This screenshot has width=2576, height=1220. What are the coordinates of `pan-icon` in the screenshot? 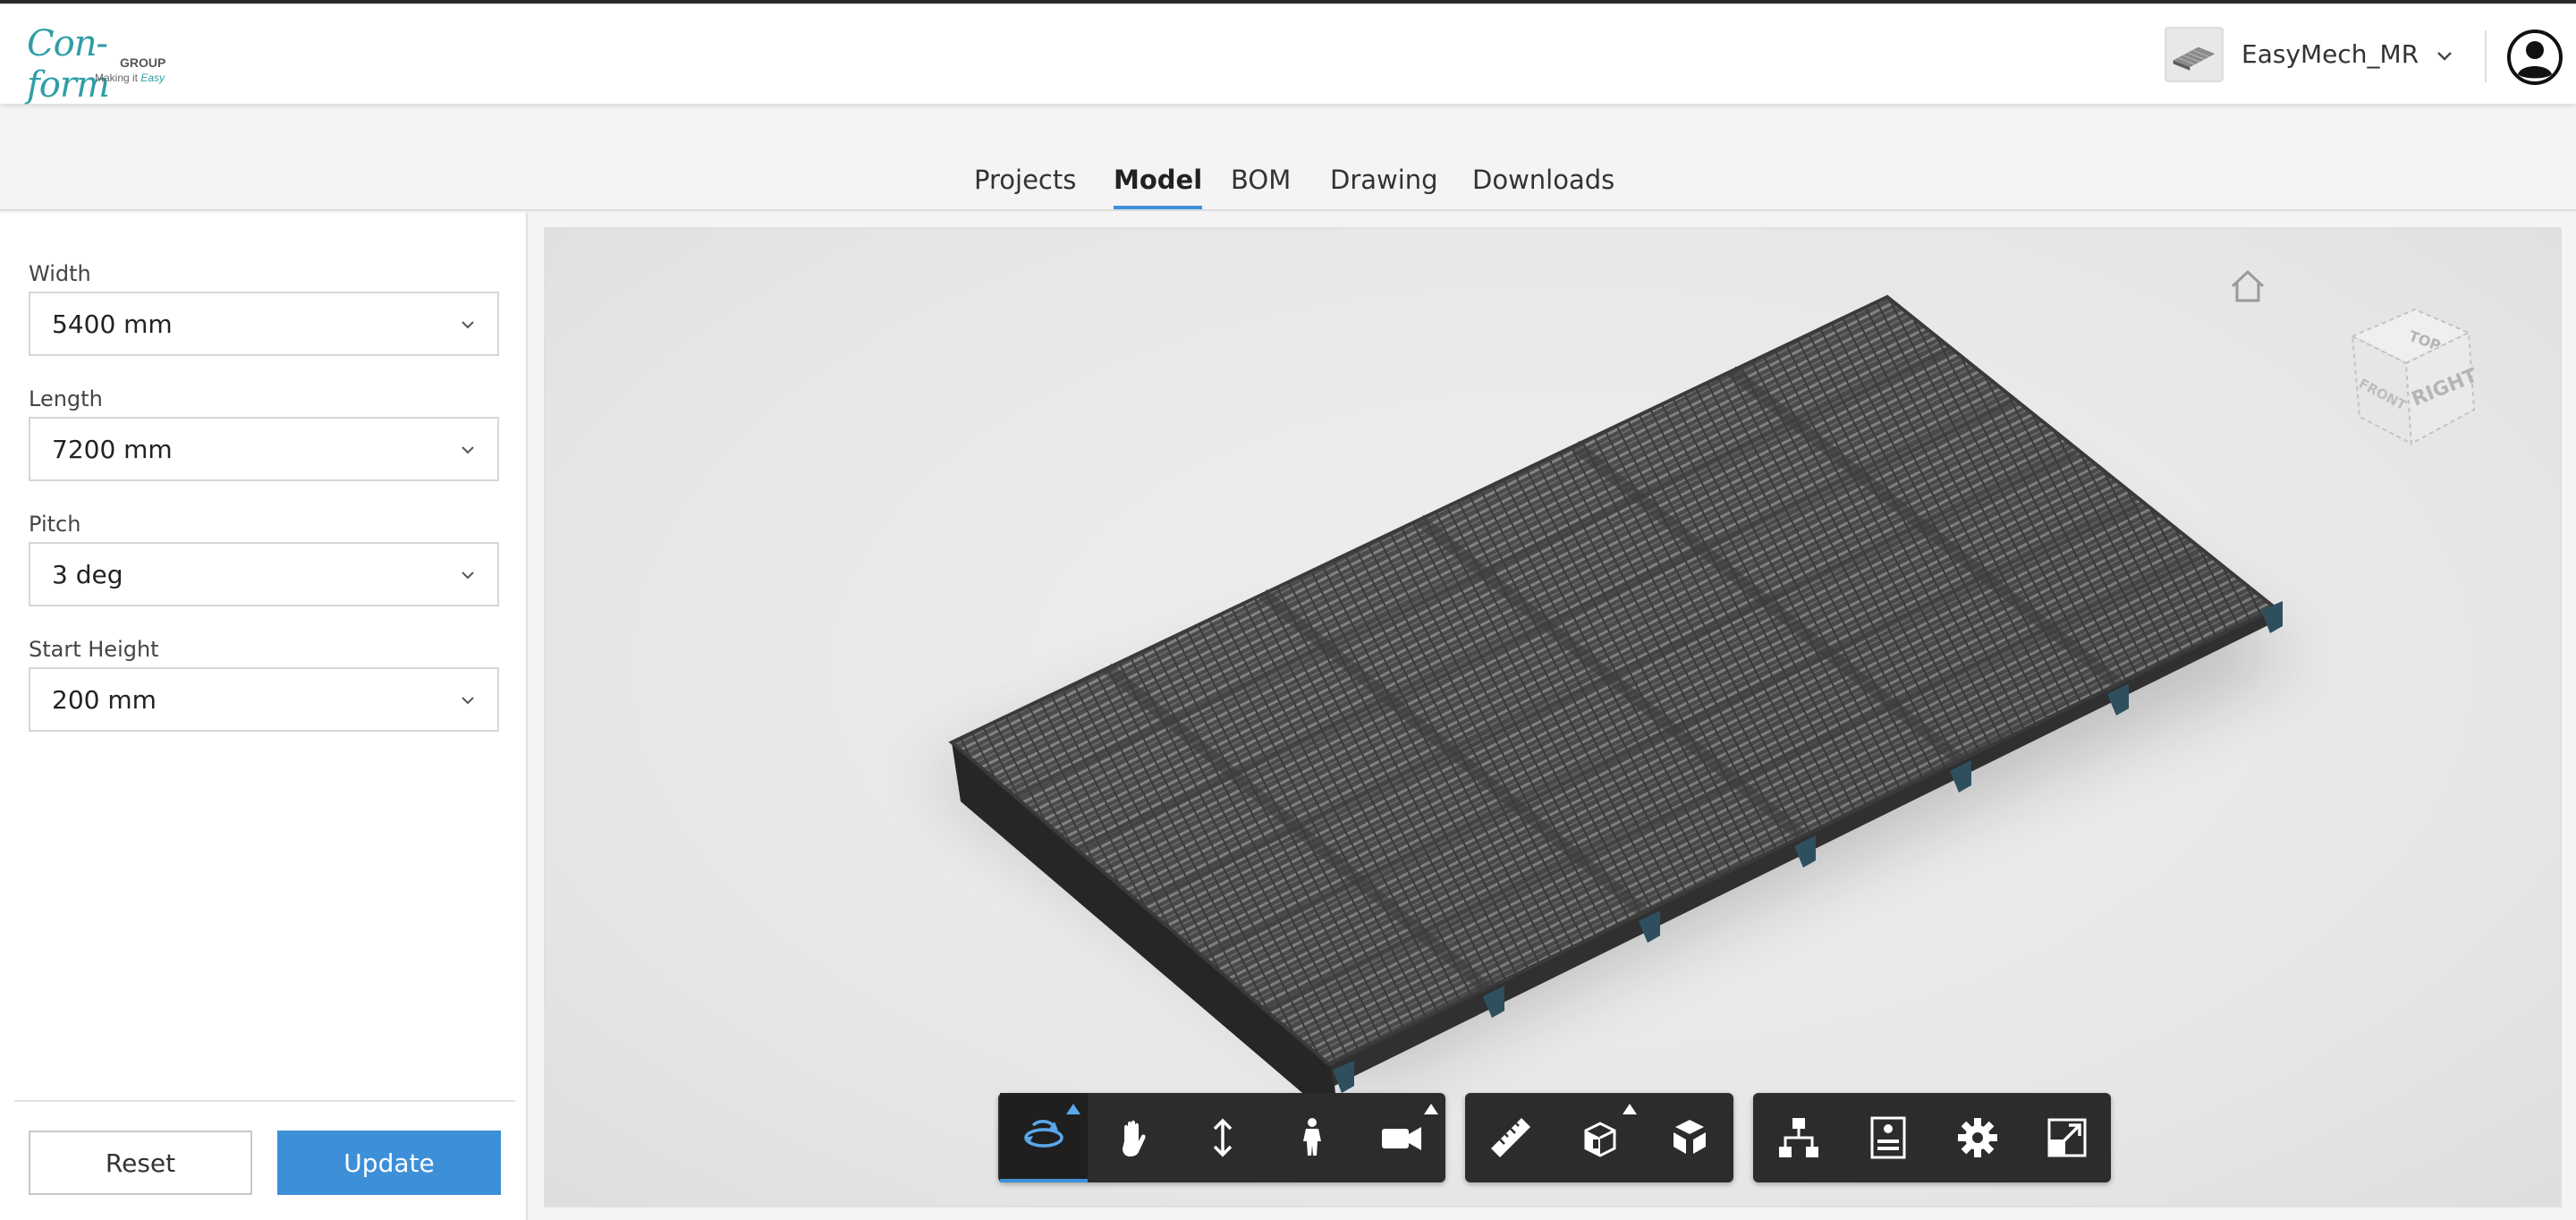 It's located at (1134, 1138).